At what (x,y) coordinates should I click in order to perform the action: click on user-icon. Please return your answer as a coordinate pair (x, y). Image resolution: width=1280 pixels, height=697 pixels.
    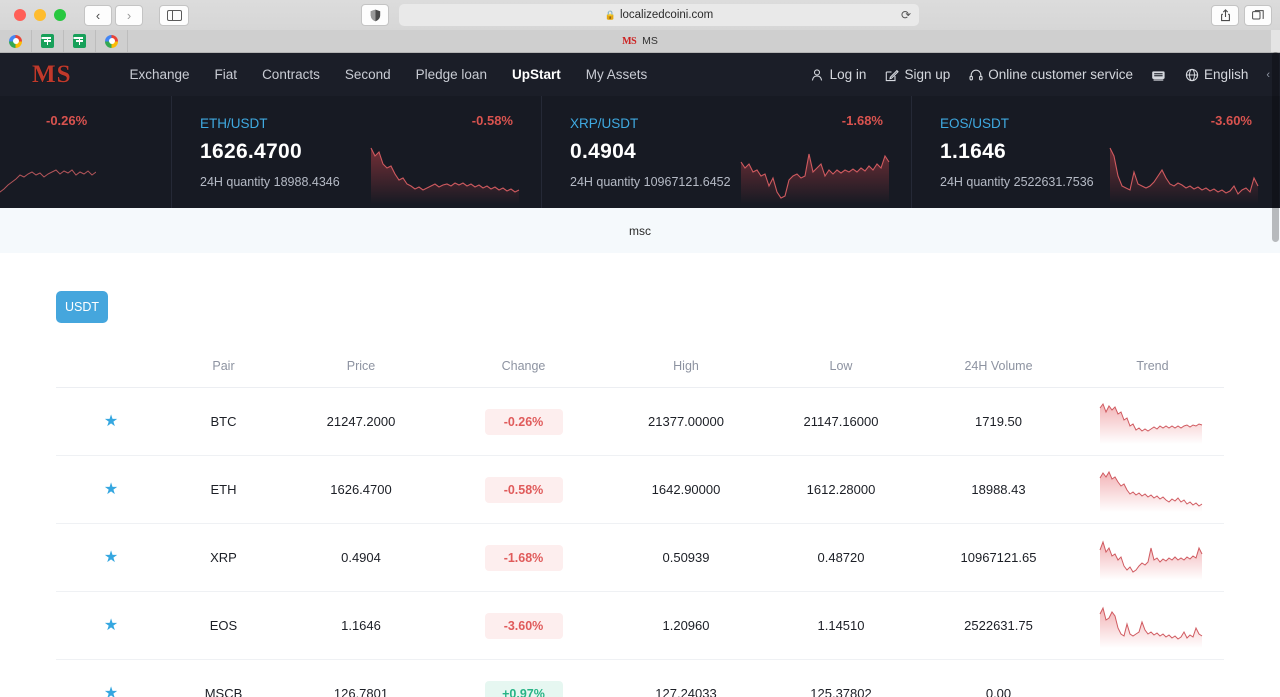
    Looking at the image, I should click on (817, 74).